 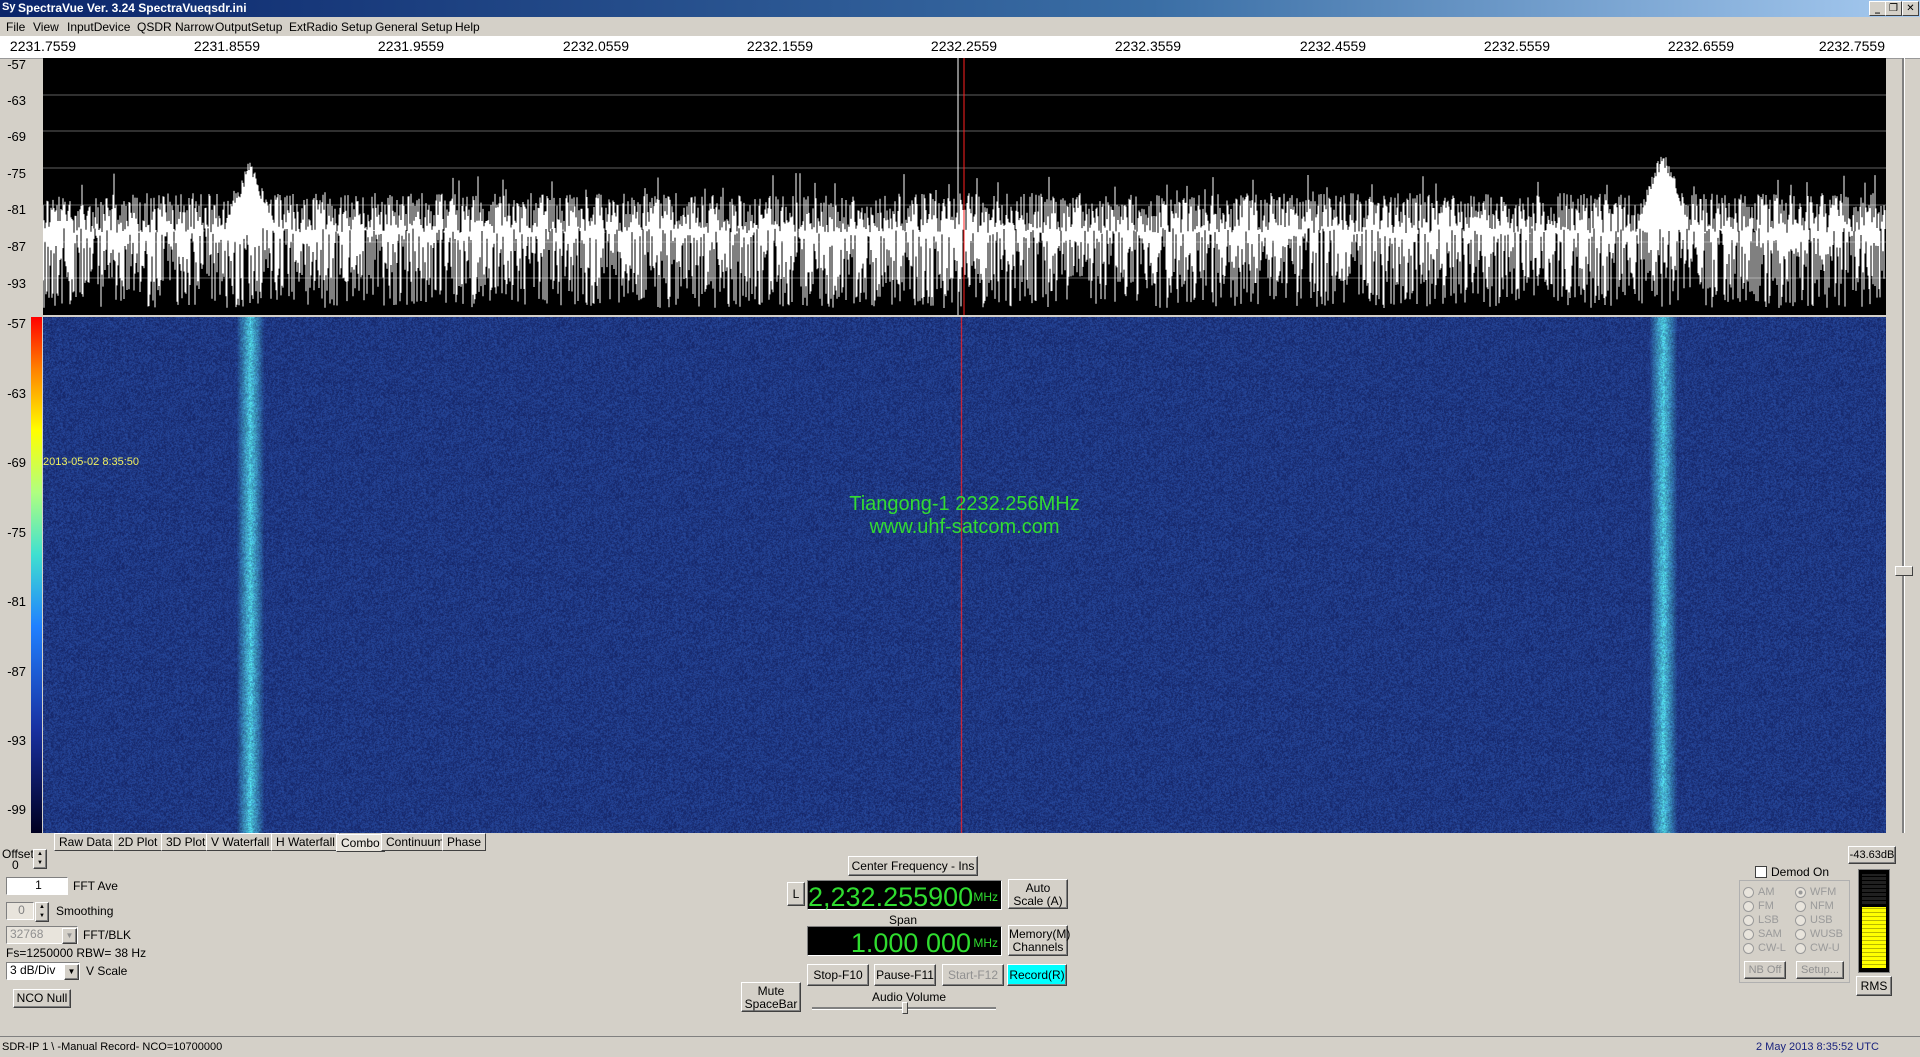 What do you see at coordinates (796, 894) in the screenshot?
I see `lock-button: L` at bounding box center [796, 894].